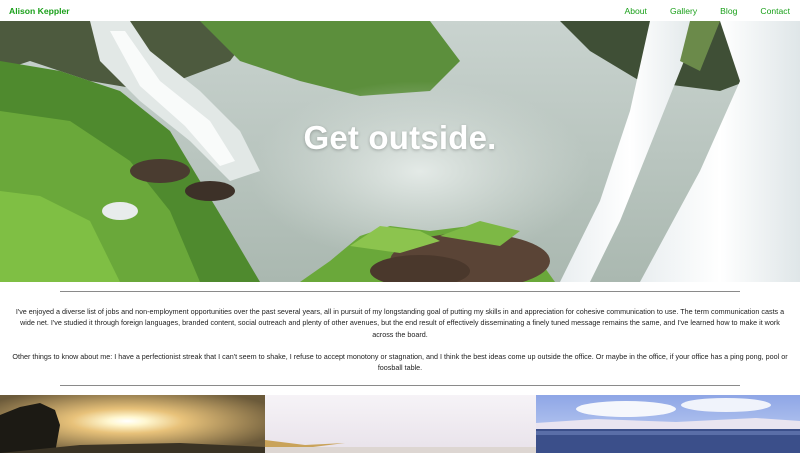  Describe the element at coordinates (400, 137) in the screenshot. I see `hero-title: Get outside.` at that location.